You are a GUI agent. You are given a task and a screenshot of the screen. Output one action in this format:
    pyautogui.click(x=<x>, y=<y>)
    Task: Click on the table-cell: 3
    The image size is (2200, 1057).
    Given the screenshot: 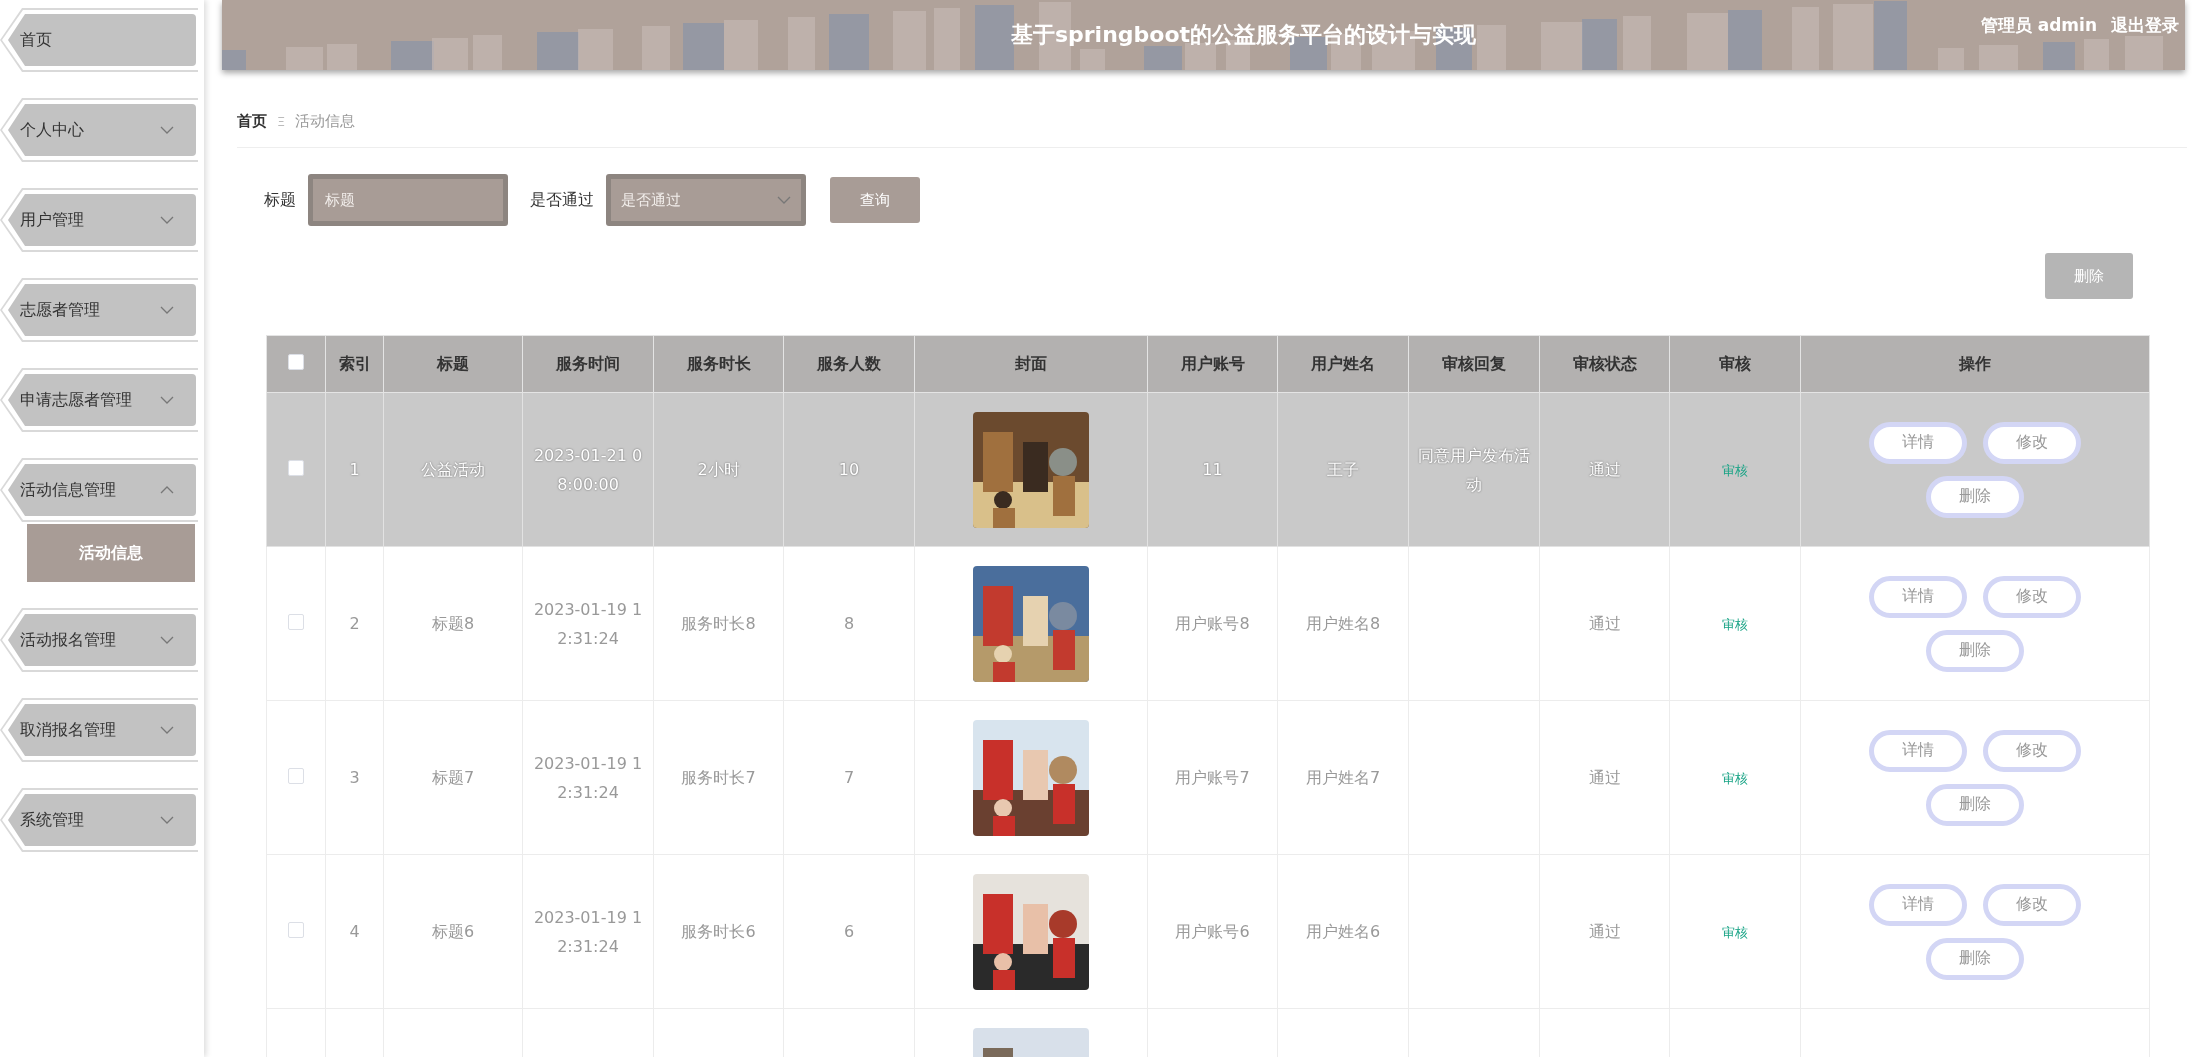 What is the action you would take?
    pyautogui.click(x=354, y=777)
    